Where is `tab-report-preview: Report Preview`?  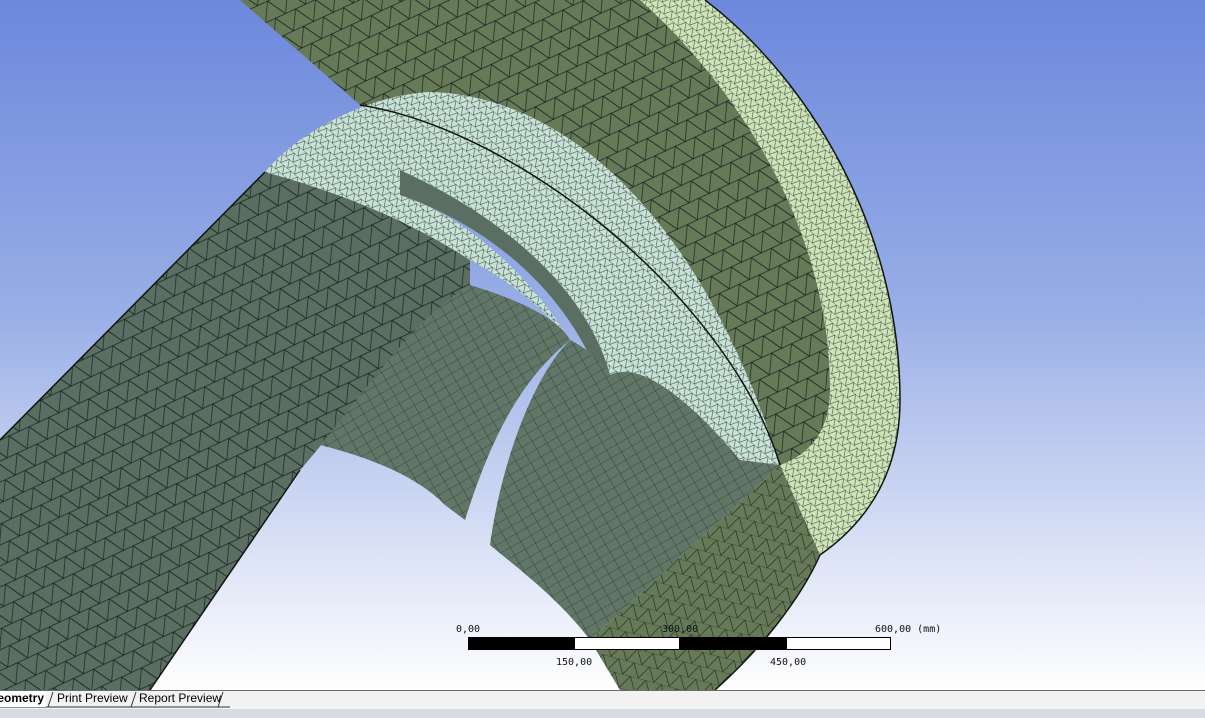
tab-report-preview: Report Preview is located at coordinates (180, 699).